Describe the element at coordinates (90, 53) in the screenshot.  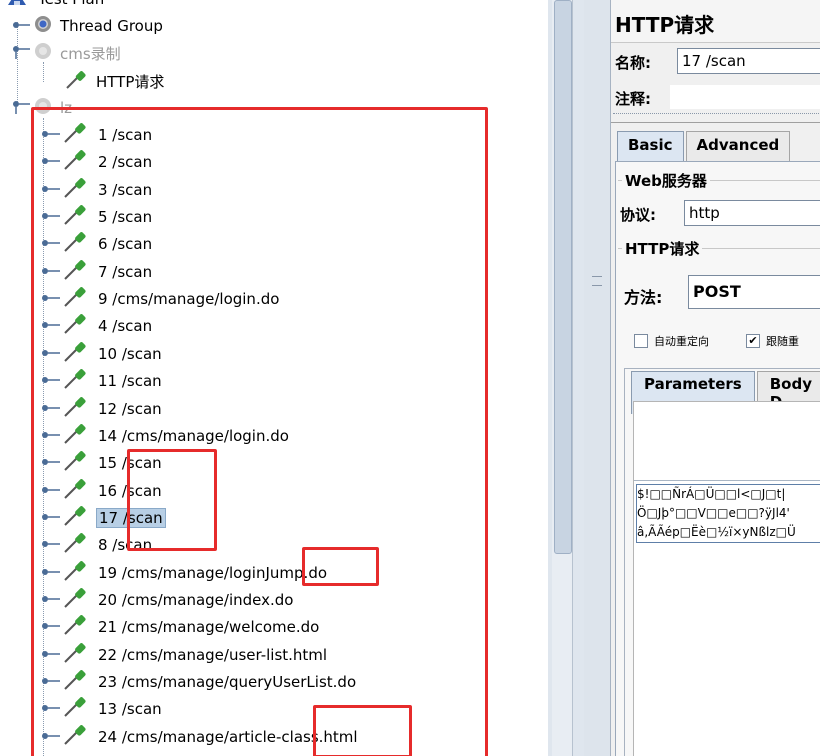
I see `tree-node-label: cms录制` at that location.